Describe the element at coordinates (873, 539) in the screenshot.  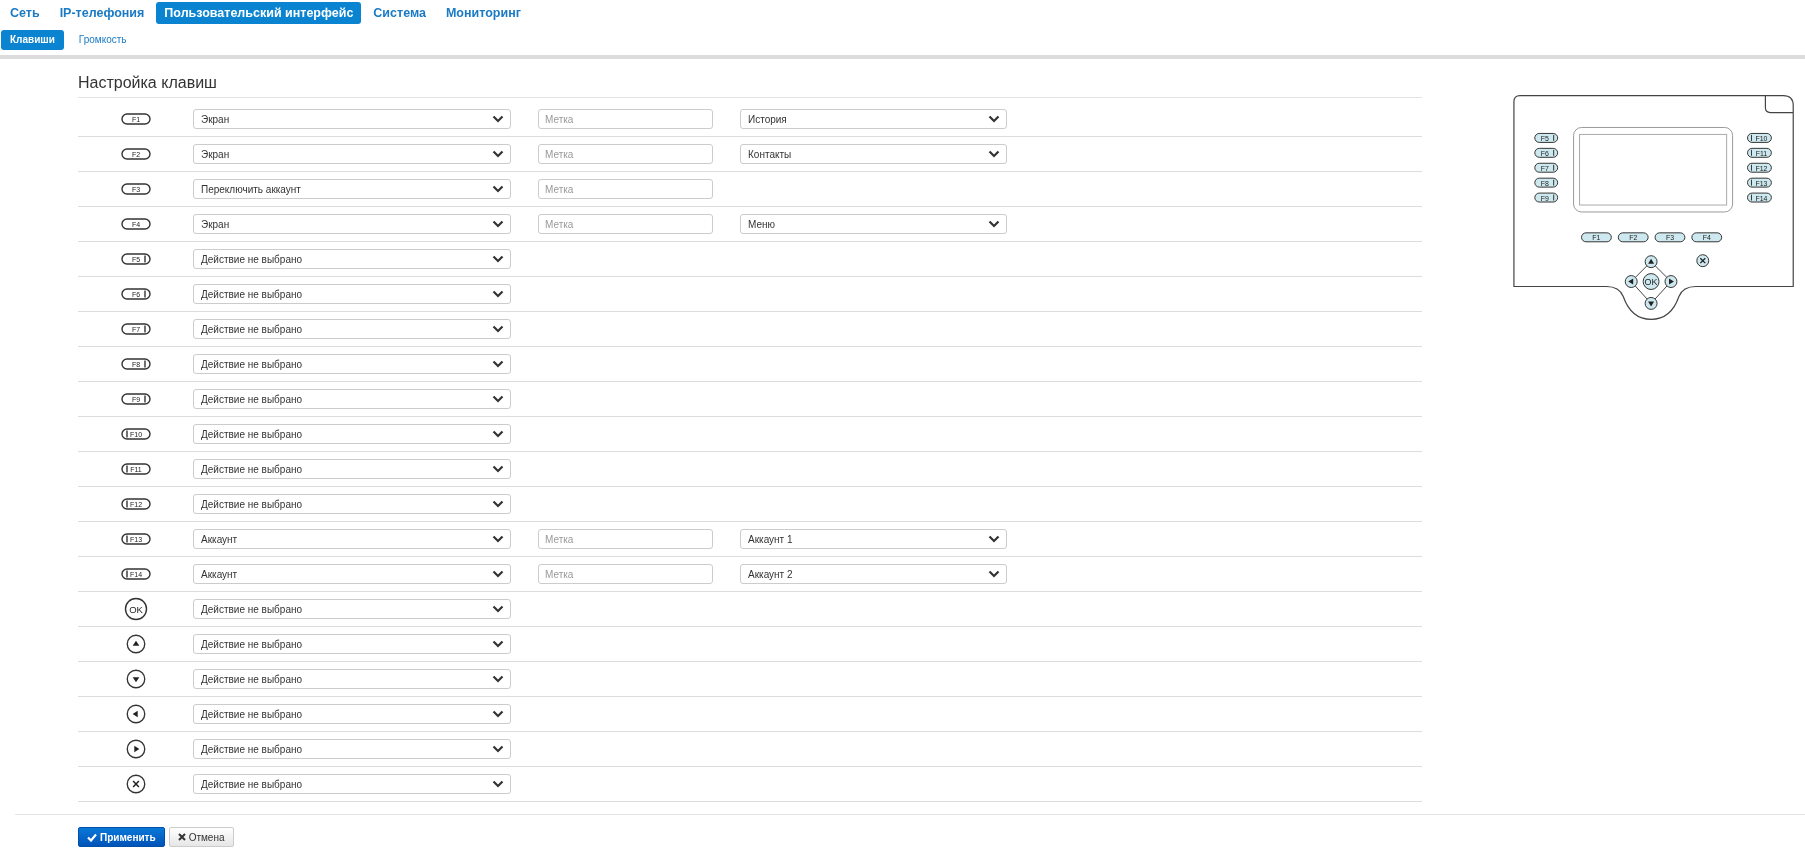
I see `target-select: Аккаунт 1` at that location.